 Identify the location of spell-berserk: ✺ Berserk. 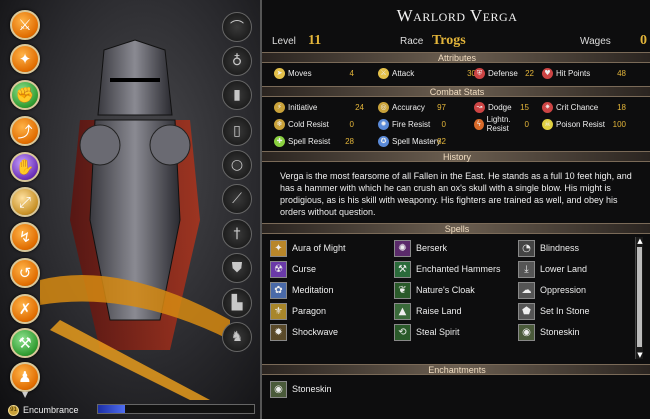
(420, 248).